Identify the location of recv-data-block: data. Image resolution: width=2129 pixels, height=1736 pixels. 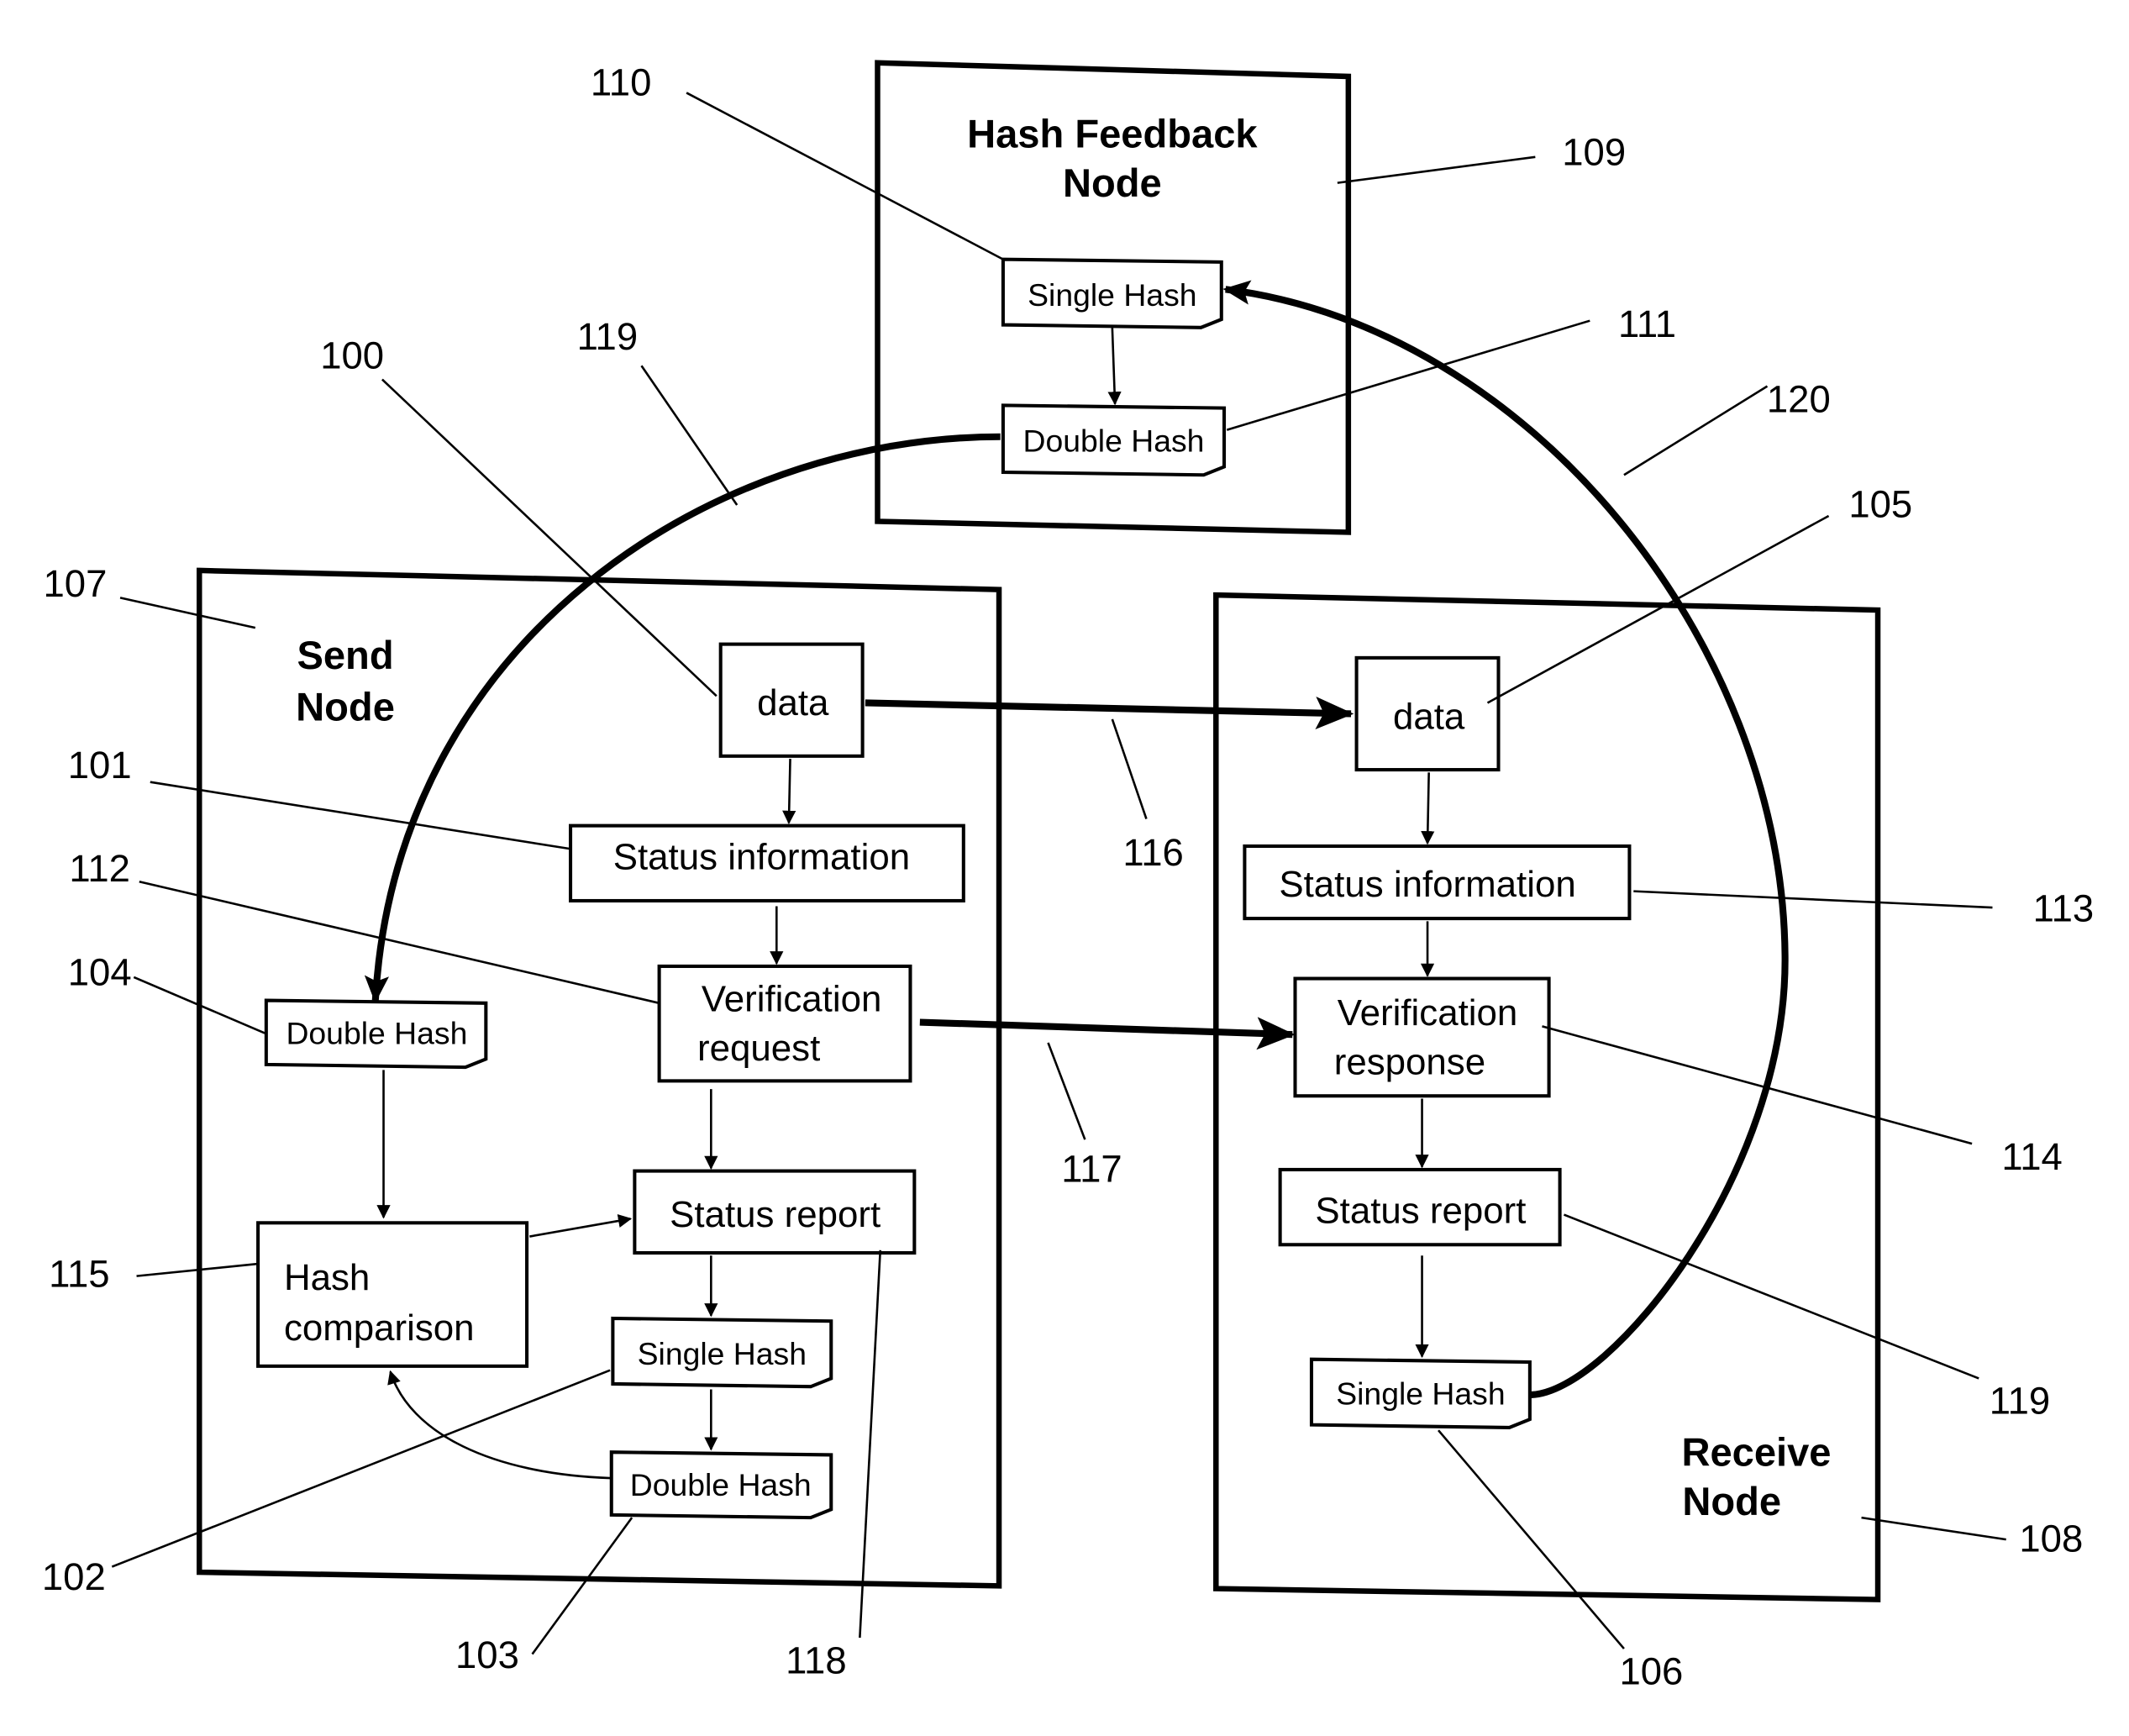
(1427, 713).